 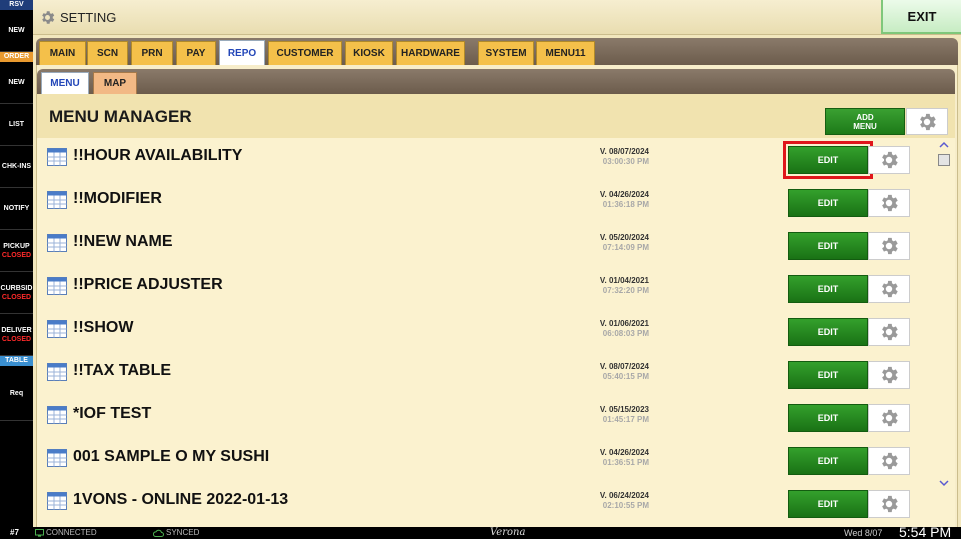 I want to click on tab-main: MAIN, so click(x=62, y=53).